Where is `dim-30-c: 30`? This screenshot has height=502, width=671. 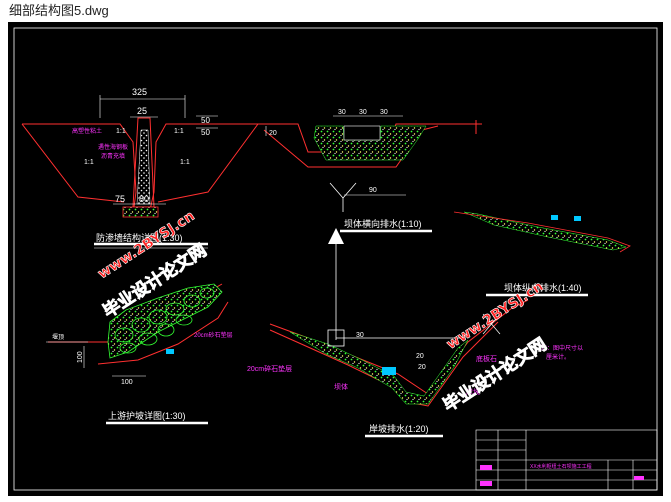
dim-30-c: 30 is located at coordinates (384, 112).